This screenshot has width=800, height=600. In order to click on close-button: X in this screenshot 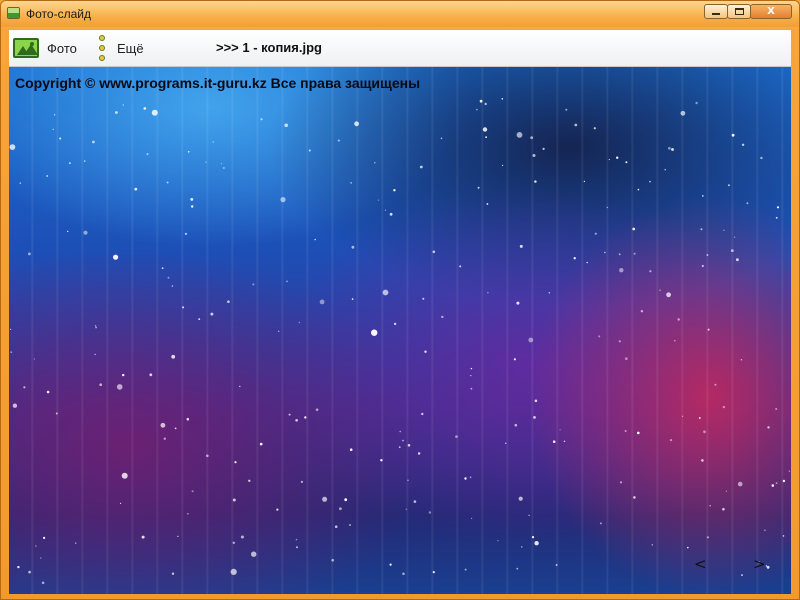, I will do `click(771, 11)`.